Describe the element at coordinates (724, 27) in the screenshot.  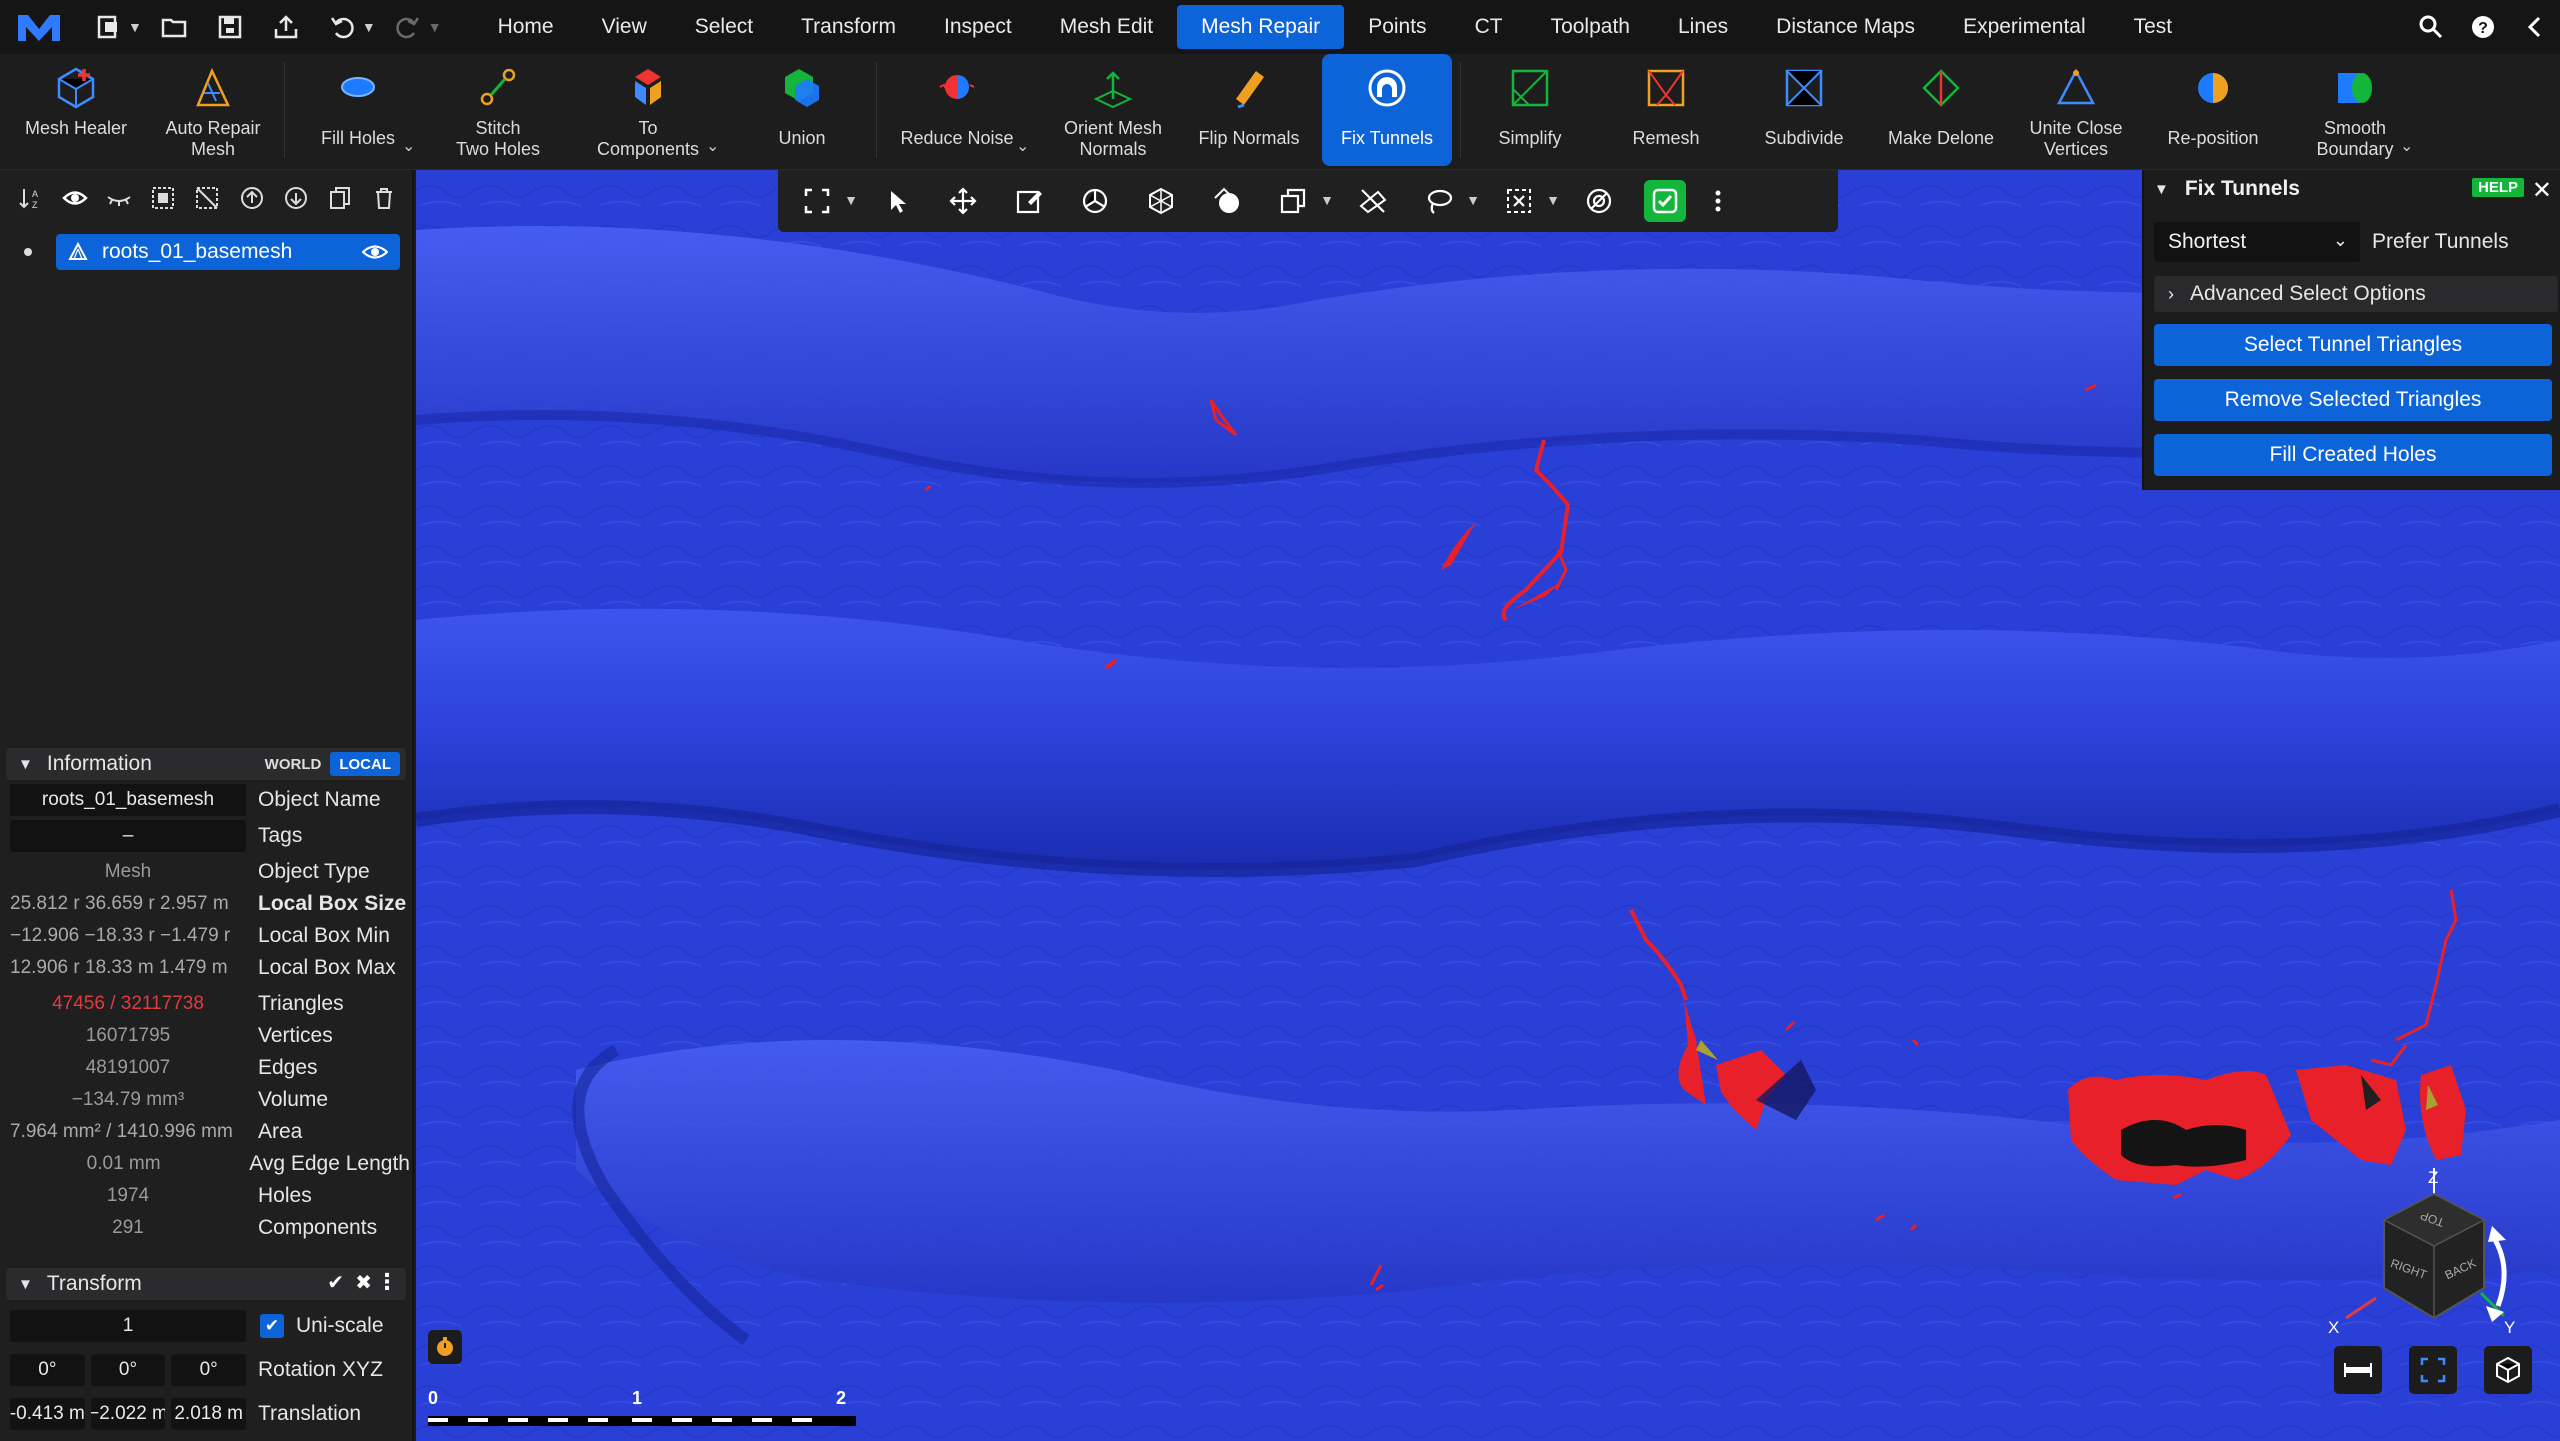
I see `menu-select: Select` at that location.